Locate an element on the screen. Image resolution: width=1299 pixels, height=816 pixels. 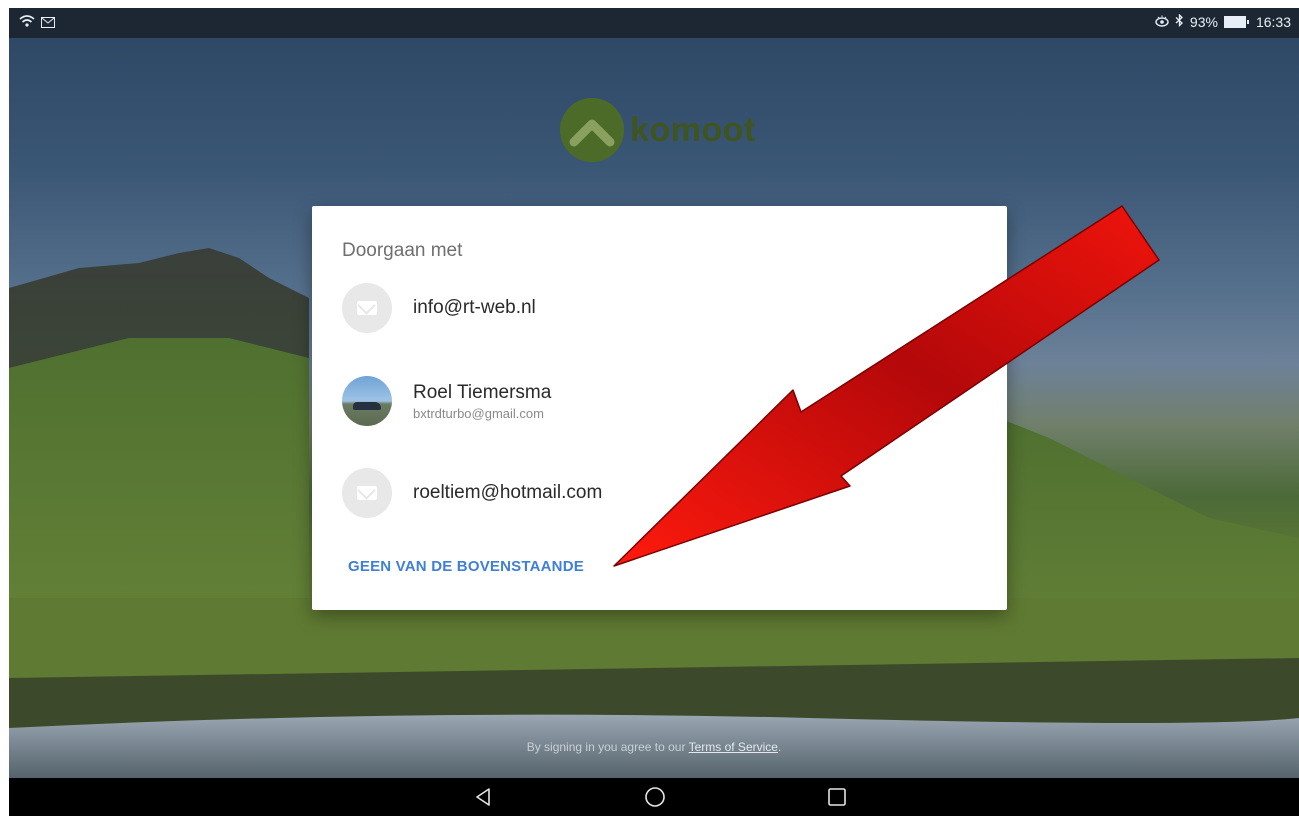
terms-of-service-link: Terms of Service is located at coordinates (733, 747).